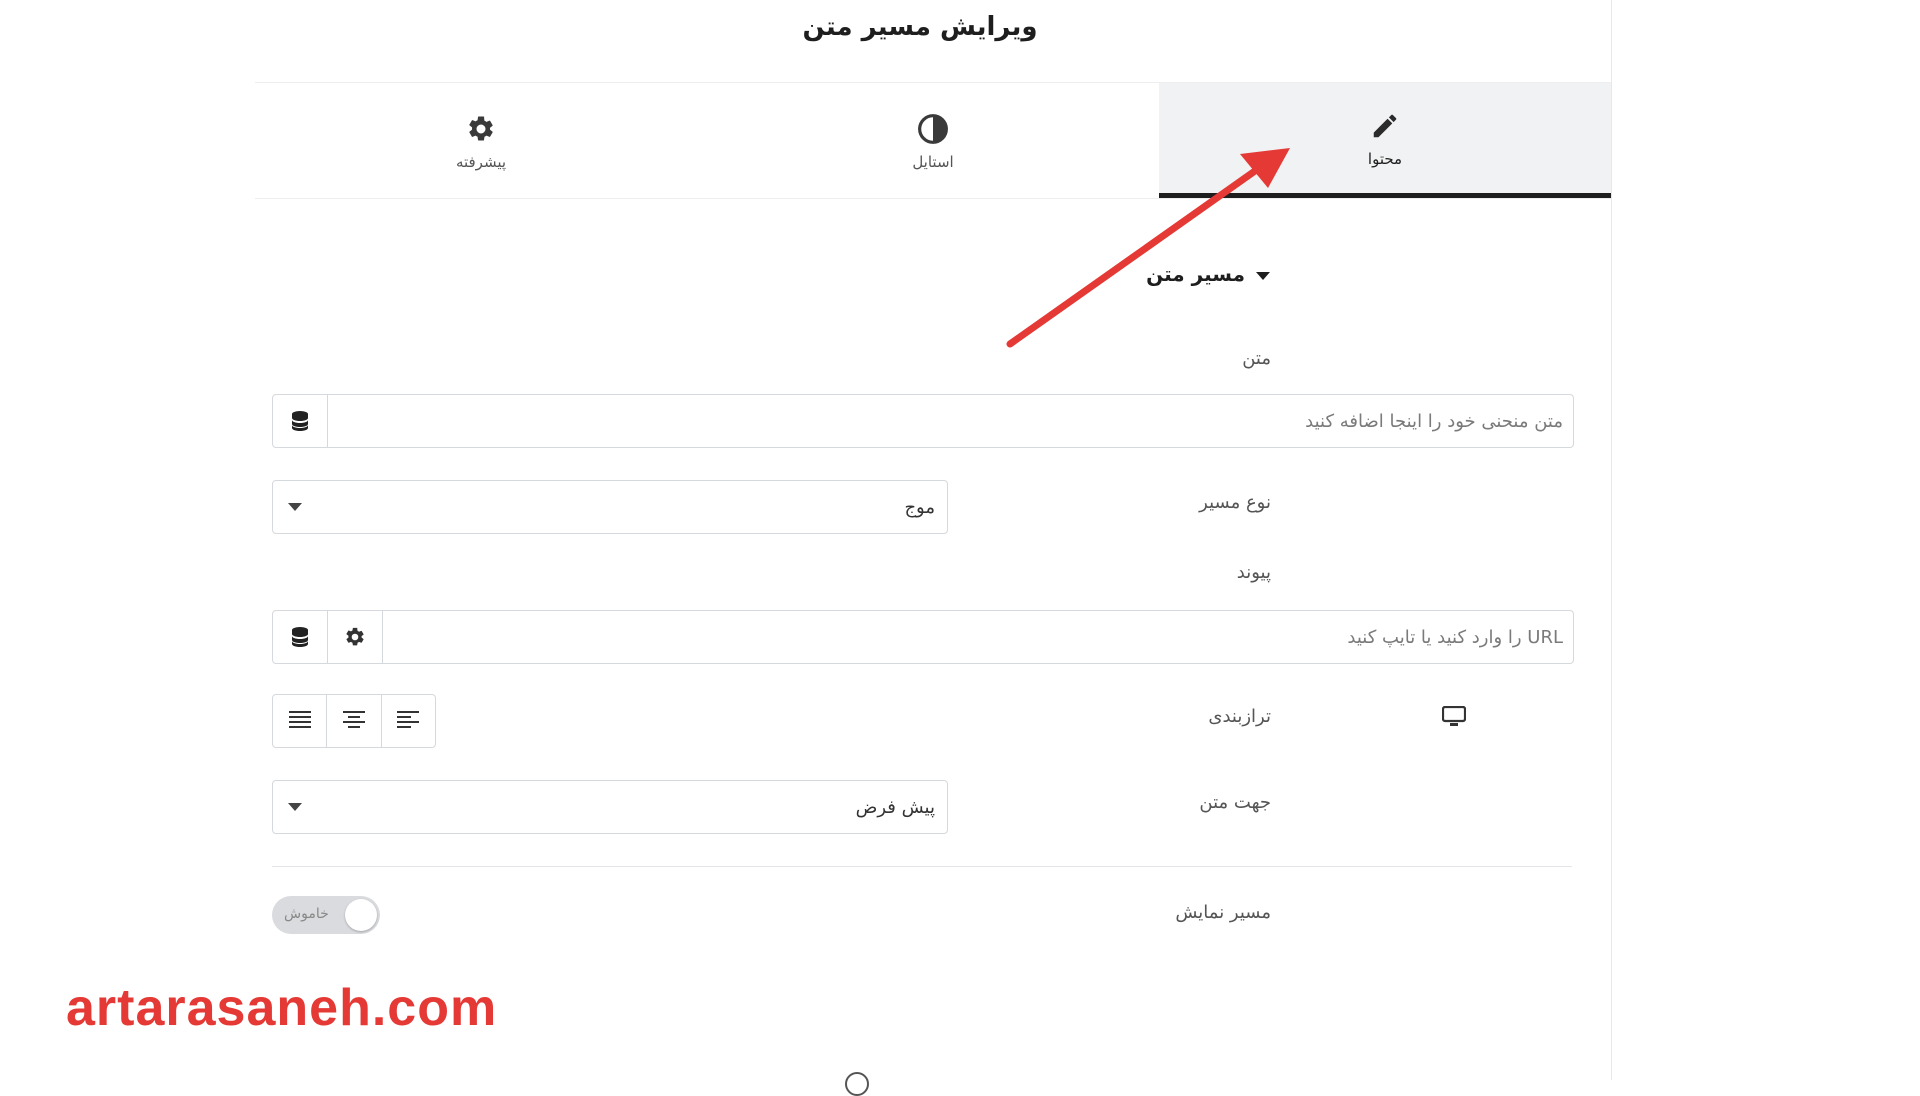 The image size is (1920, 1096). What do you see at coordinates (1235, 802) in the screenshot?
I see `text-direction-label: جهت متن` at bounding box center [1235, 802].